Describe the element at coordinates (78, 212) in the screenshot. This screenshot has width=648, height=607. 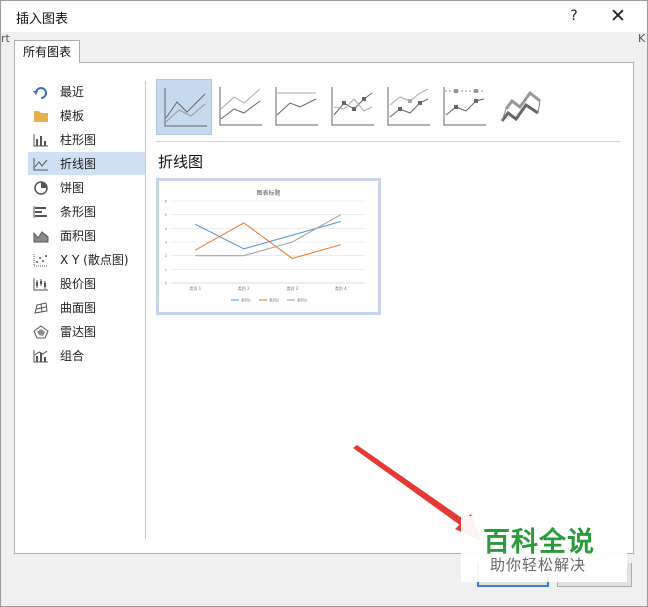
I see `sidebar-item-label: 条形图` at that location.